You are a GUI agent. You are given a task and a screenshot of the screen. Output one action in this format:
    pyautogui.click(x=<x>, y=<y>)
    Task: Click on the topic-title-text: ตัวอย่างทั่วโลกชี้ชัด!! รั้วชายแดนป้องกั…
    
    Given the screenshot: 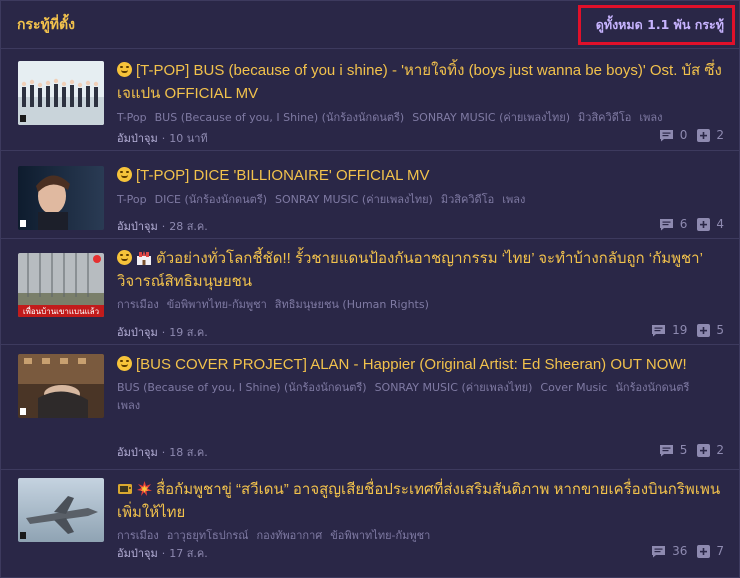 What is the action you would take?
    pyautogui.click(x=410, y=270)
    